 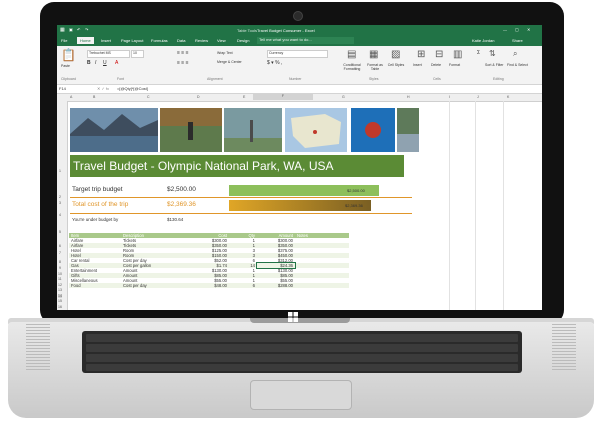 I want to click on row-header: 5, so click(x=60, y=232).